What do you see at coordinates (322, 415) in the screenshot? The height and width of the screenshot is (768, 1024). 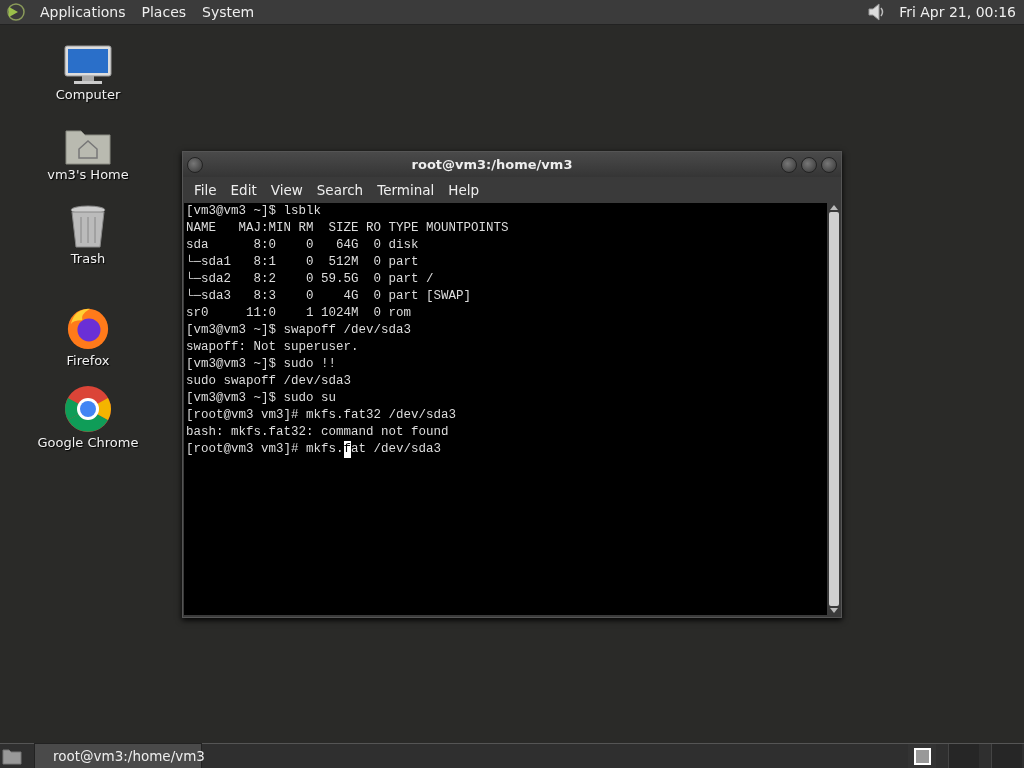 I see `terminal-line: [root@vm3 vm3]# mkfs.fat32 /dev/sda3` at bounding box center [322, 415].